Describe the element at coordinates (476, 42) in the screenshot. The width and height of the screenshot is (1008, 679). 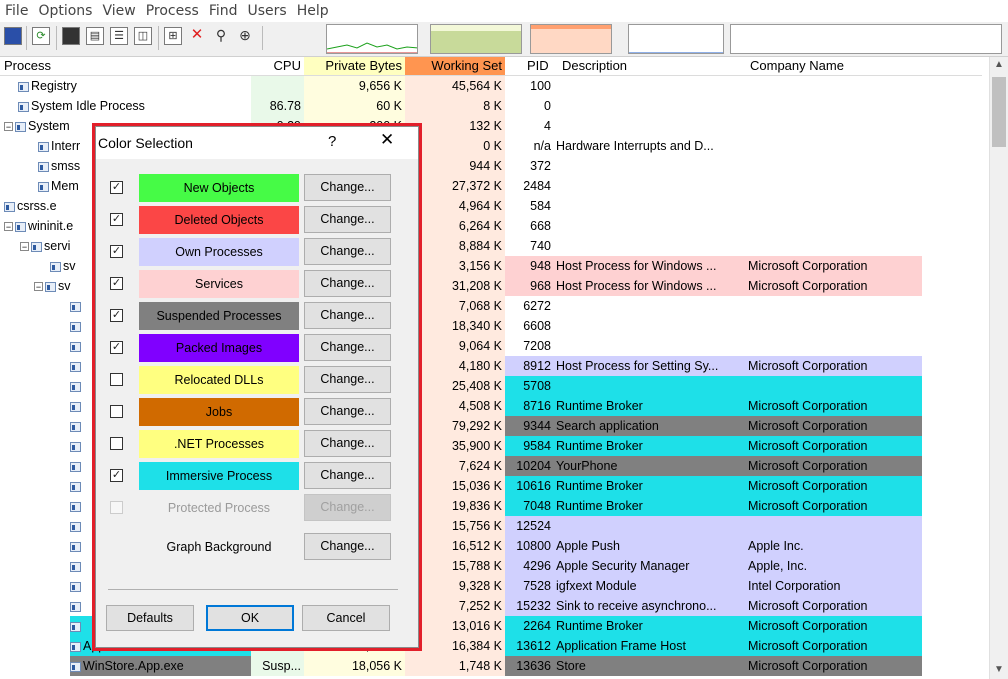
I see `commit-graph-fill` at that location.